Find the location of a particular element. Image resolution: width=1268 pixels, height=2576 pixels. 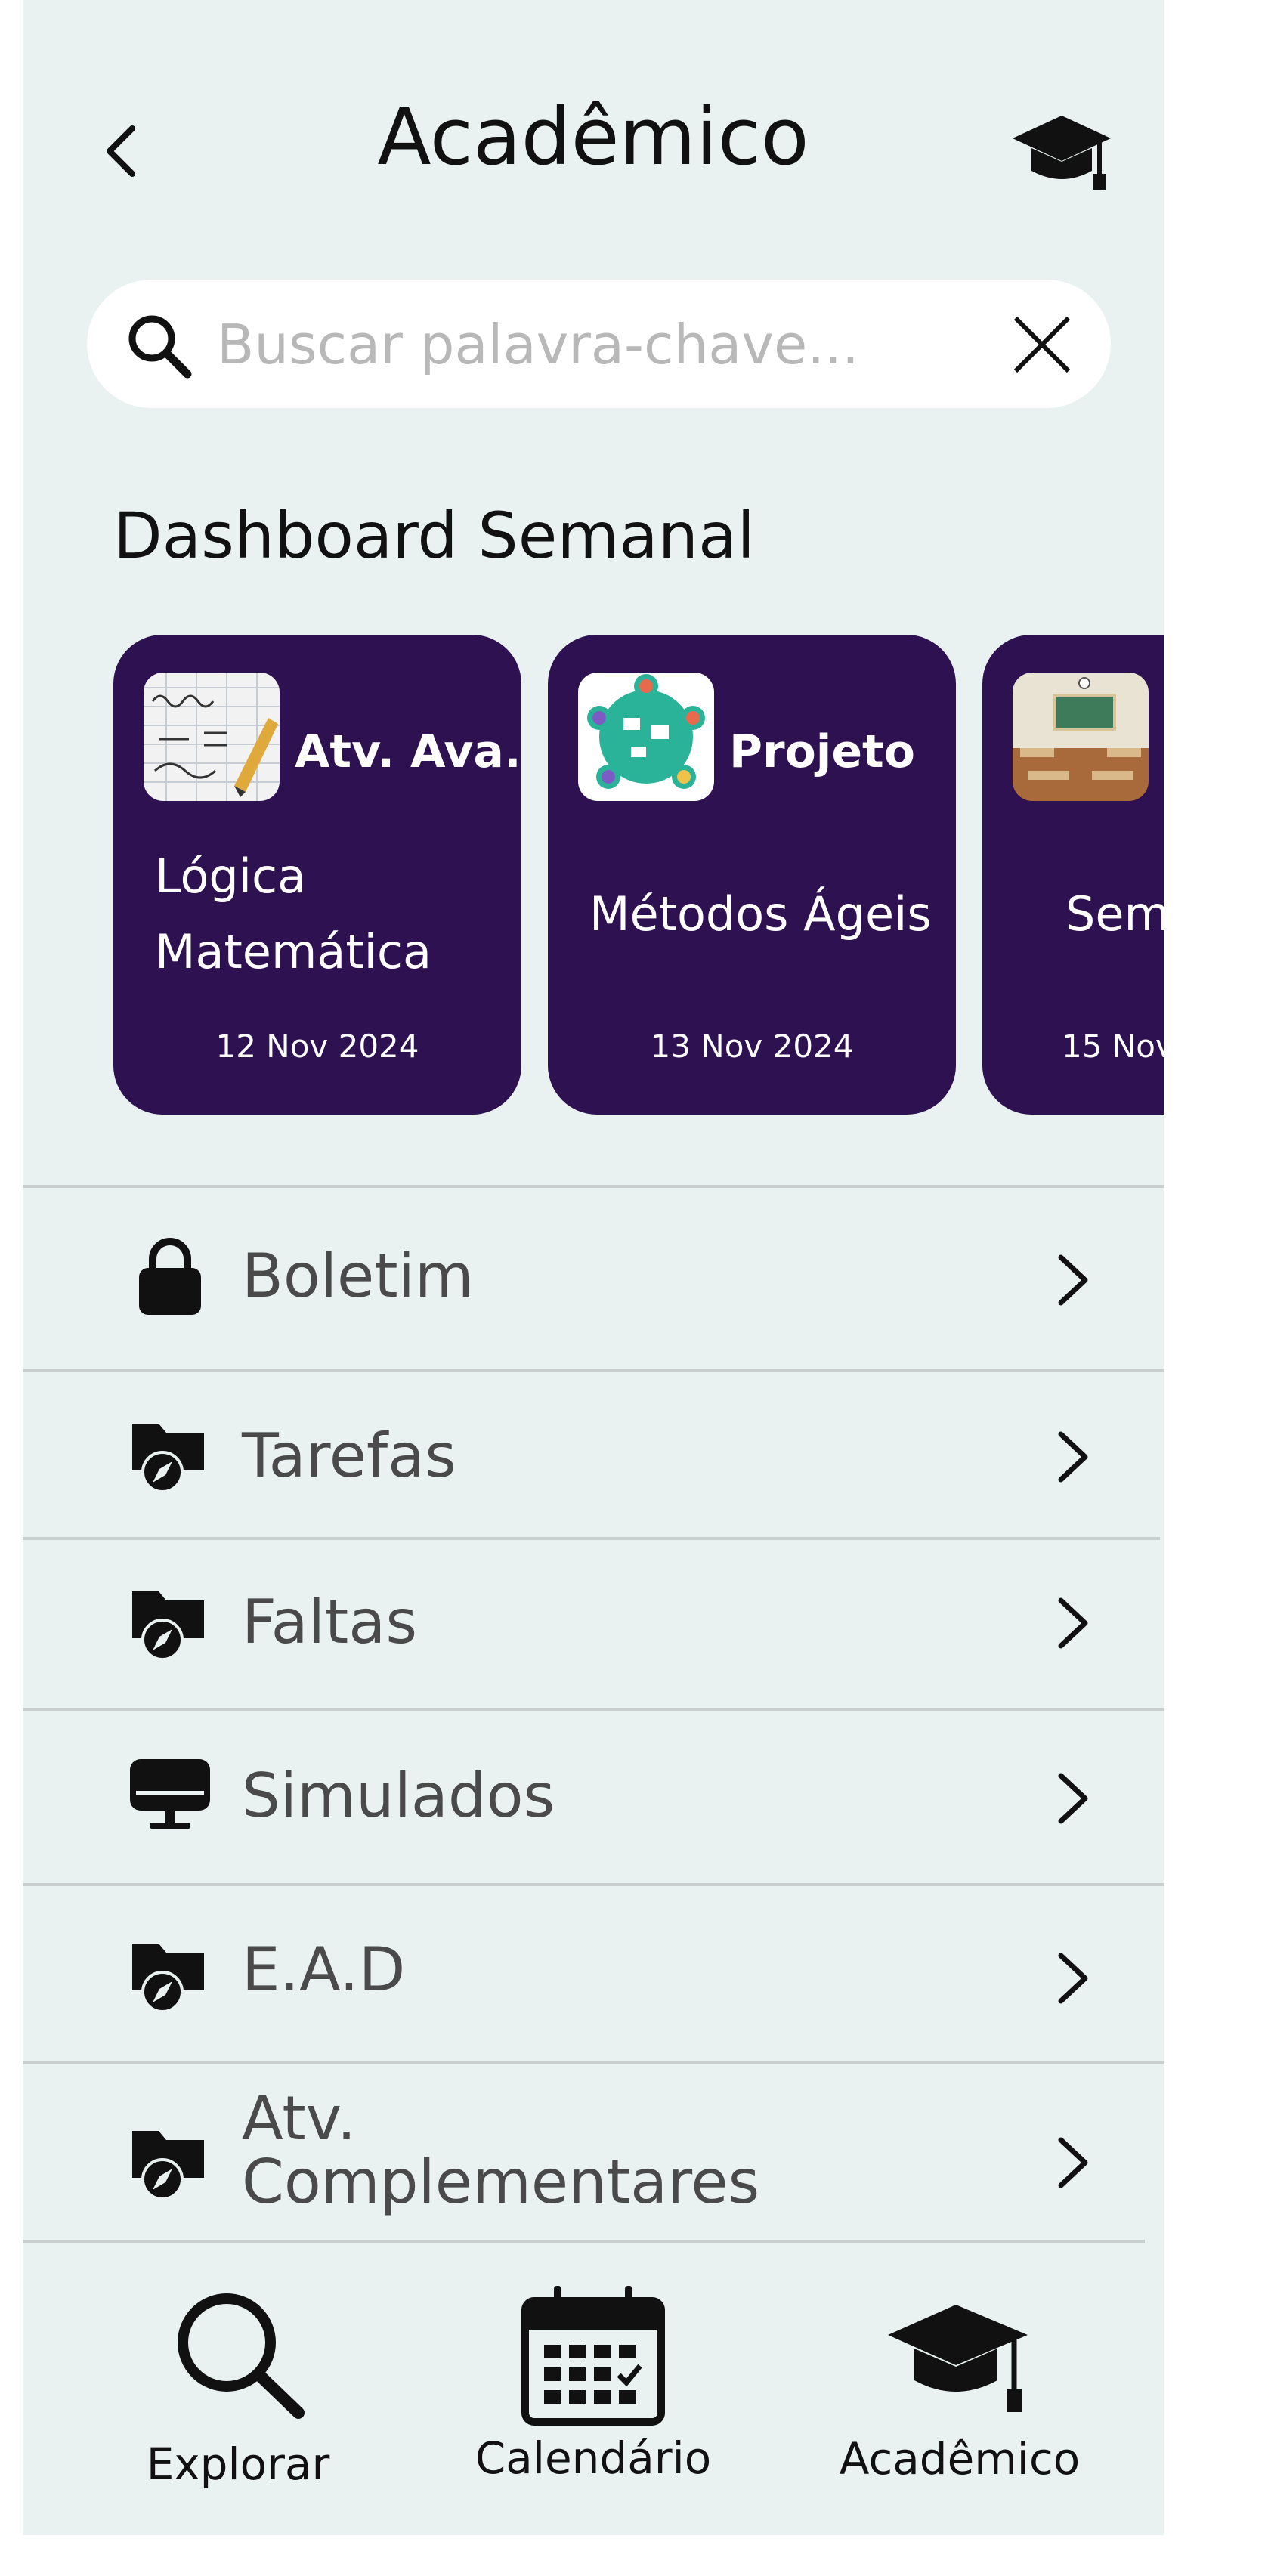

search-input is located at coordinates (594, 344).